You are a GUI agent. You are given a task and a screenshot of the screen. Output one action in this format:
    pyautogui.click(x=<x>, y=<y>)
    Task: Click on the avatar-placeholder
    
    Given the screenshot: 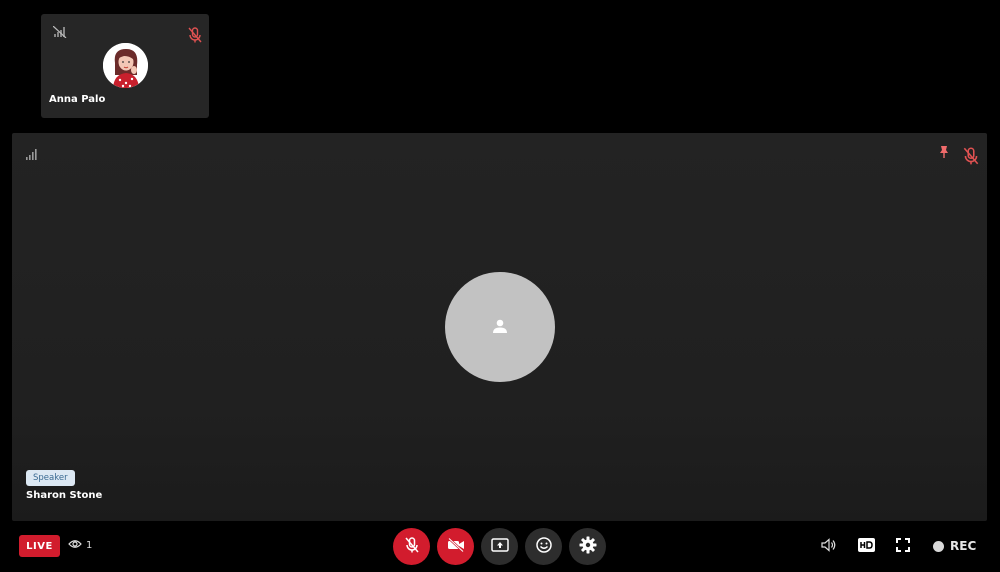 What is the action you would take?
    pyautogui.click(x=500, y=327)
    